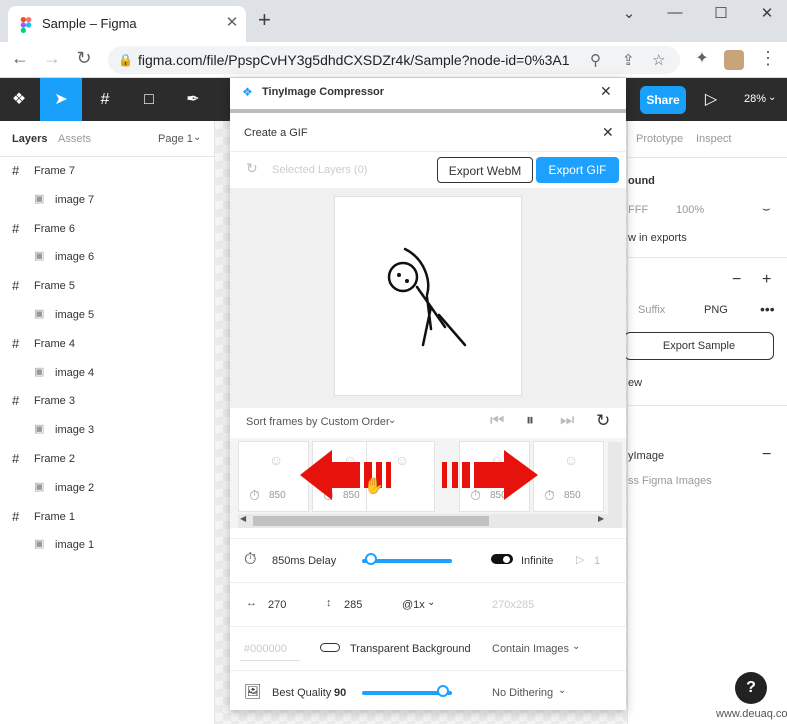 This screenshot has width=787, height=724. What do you see at coordinates (766, 209) in the screenshot?
I see `eye-closed-icon: ⌣` at bounding box center [766, 209].